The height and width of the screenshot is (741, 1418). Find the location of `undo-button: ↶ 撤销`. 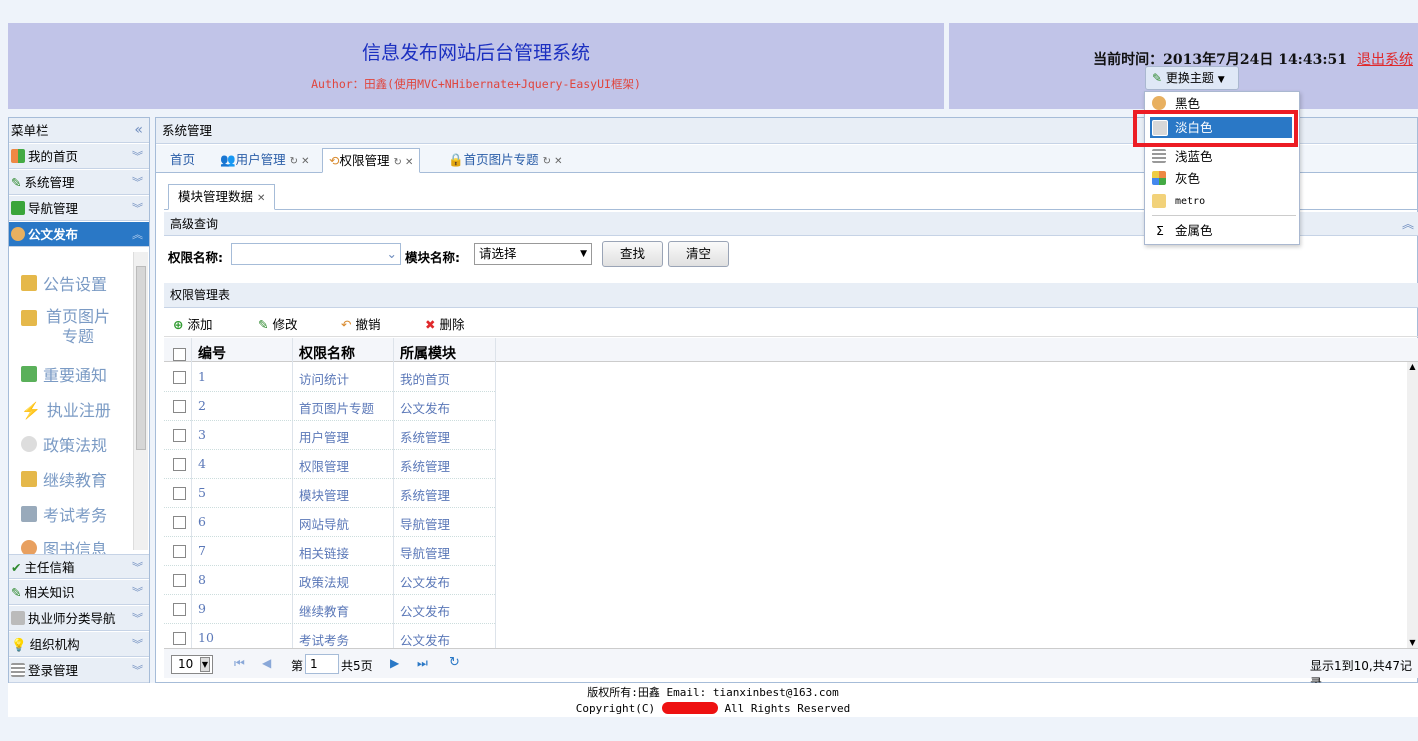

undo-button: ↶ 撤销 is located at coordinates (360, 323).